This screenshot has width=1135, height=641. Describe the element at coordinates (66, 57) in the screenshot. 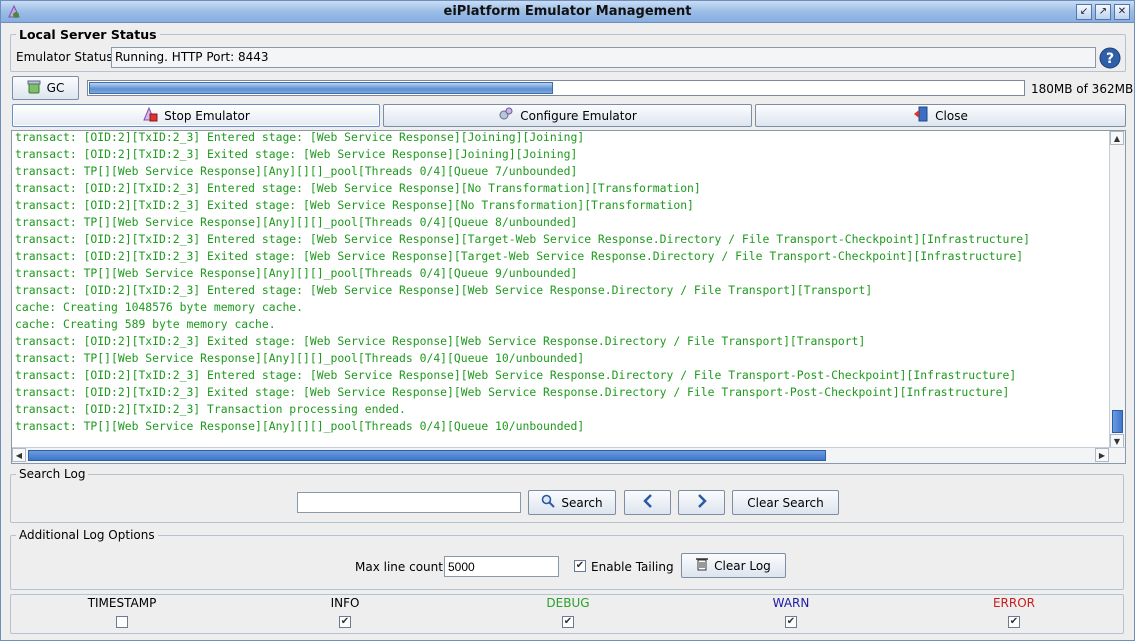

I see `emulator-status-label: Emulator Status:` at that location.